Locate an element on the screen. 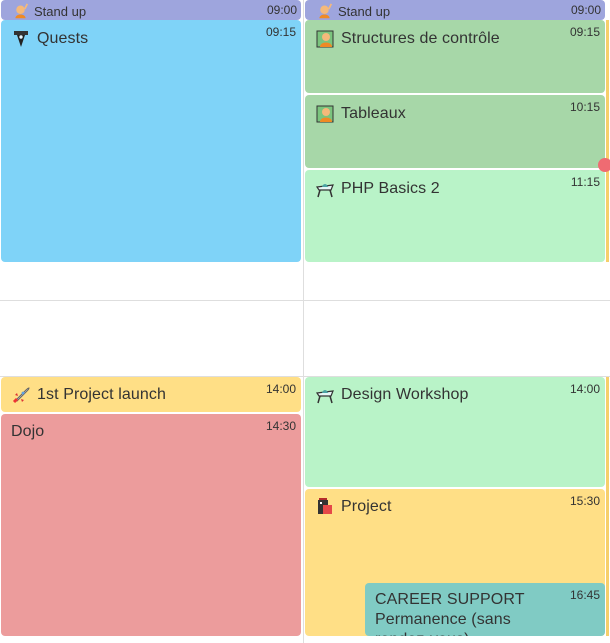 Image resolution: width=610 pixels, height=643 pixels. project-launch-event: 1st Project launch 14:00 is located at coordinates (151, 394).